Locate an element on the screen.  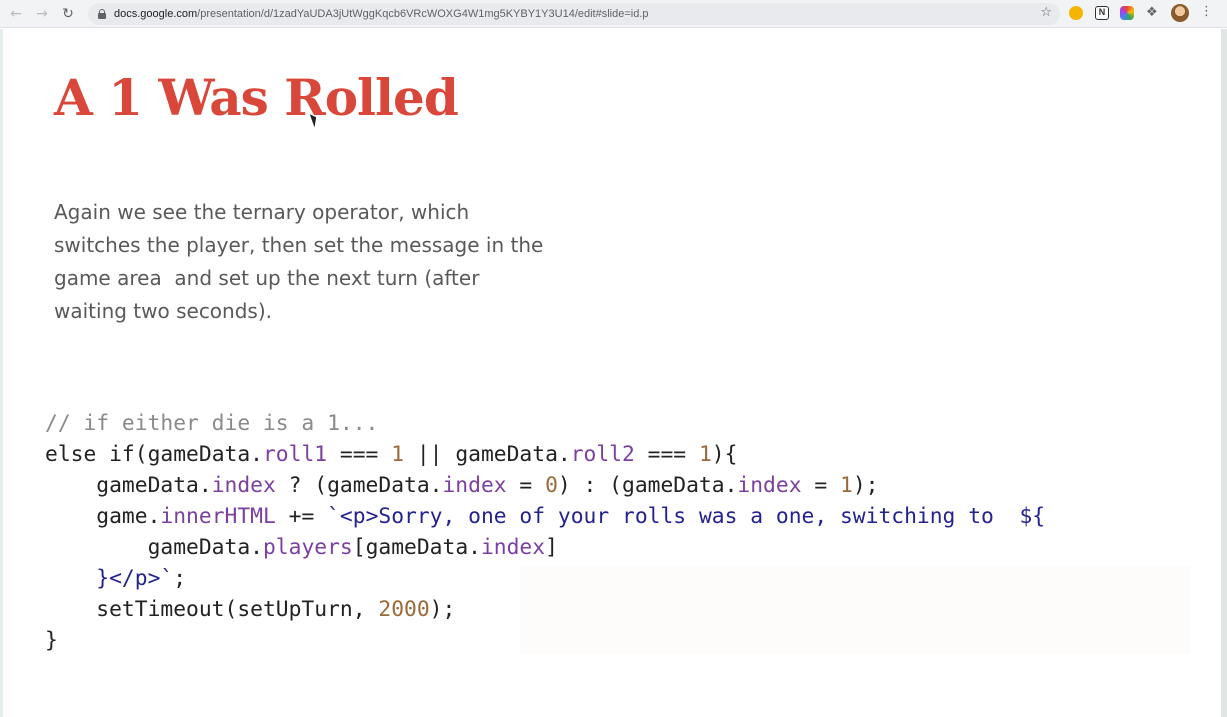
avatar is located at coordinates (1180, 13).